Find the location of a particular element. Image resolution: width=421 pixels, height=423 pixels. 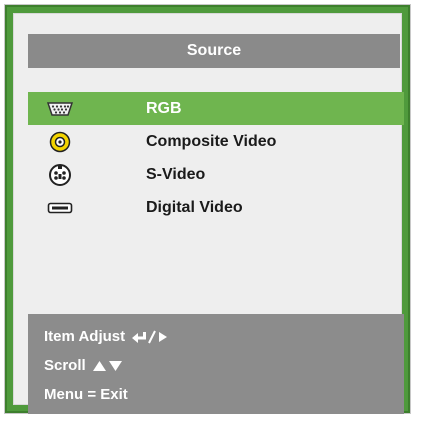

help-menu-exit-label: Menu = Exit is located at coordinates (86, 394).